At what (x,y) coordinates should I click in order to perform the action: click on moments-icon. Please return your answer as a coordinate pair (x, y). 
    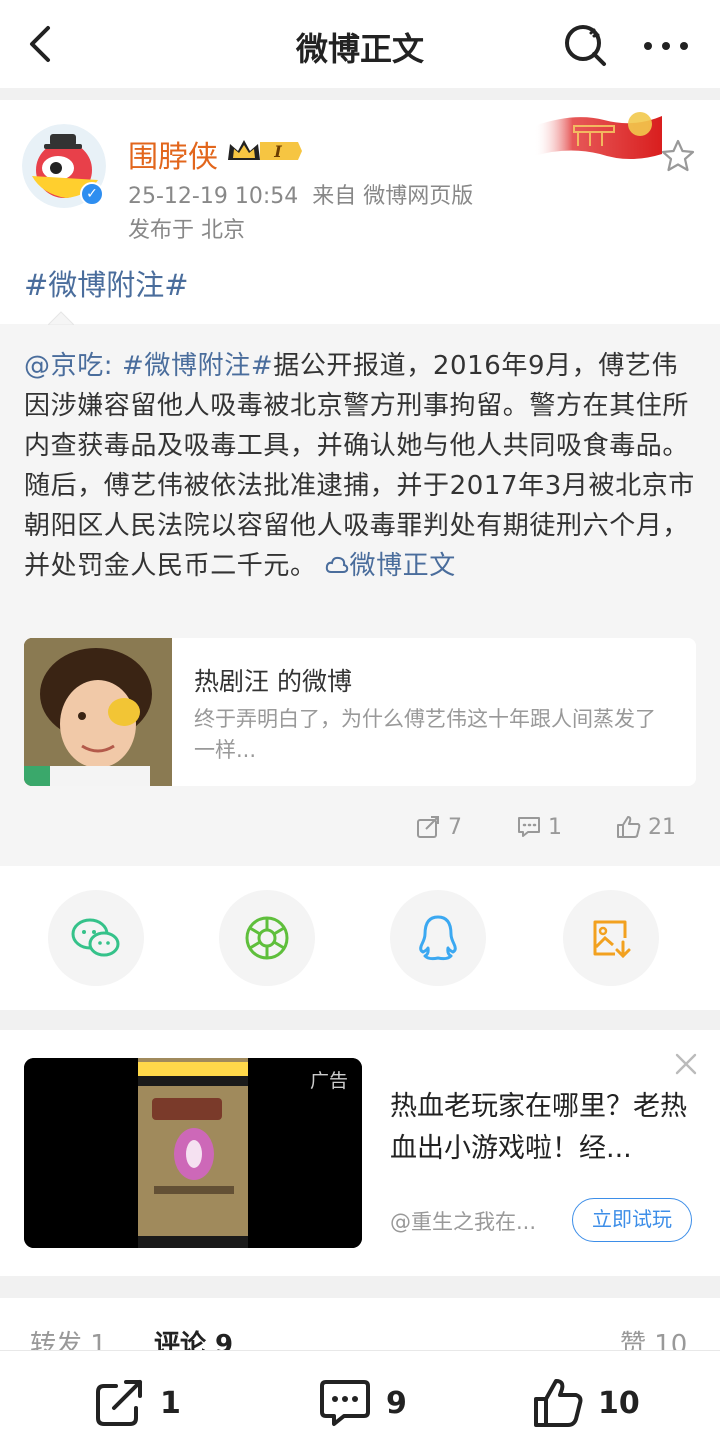
    Looking at the image, I should click on (267, 938).